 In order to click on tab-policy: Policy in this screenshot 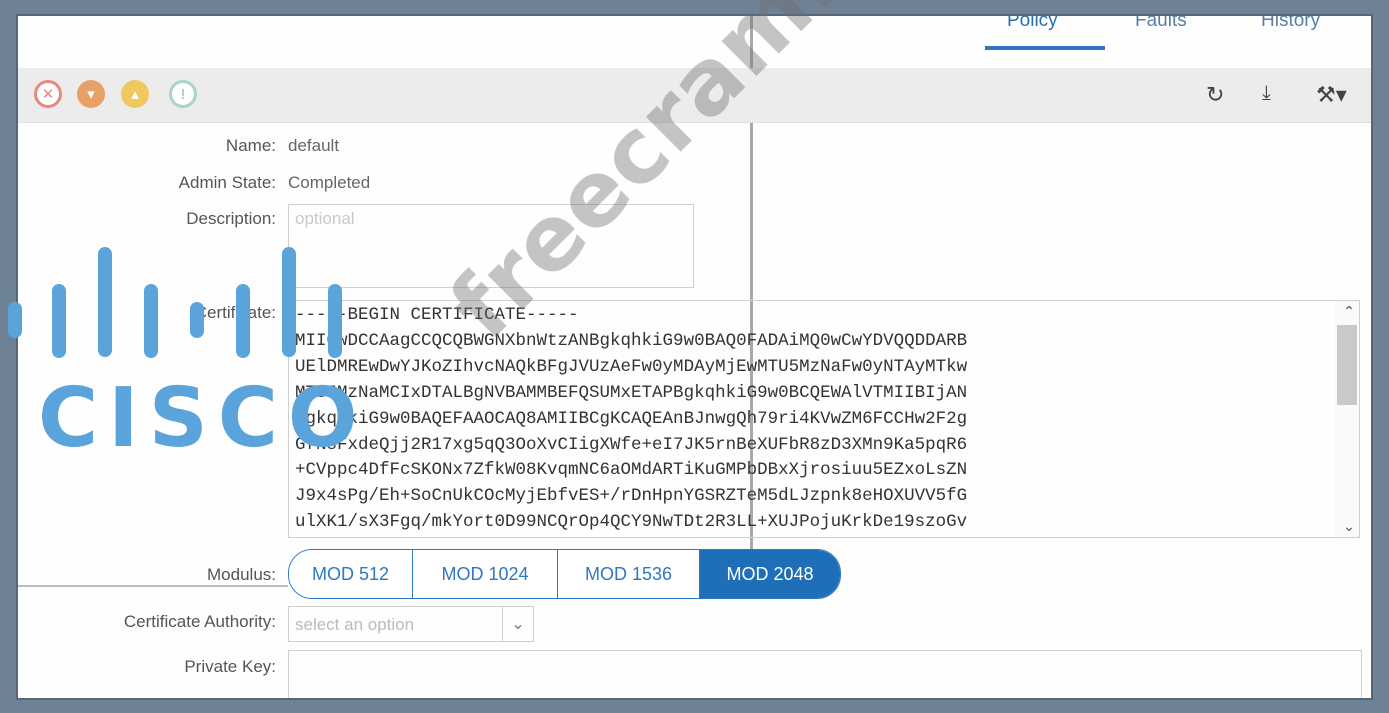, I will do `click(1032, 24)`.